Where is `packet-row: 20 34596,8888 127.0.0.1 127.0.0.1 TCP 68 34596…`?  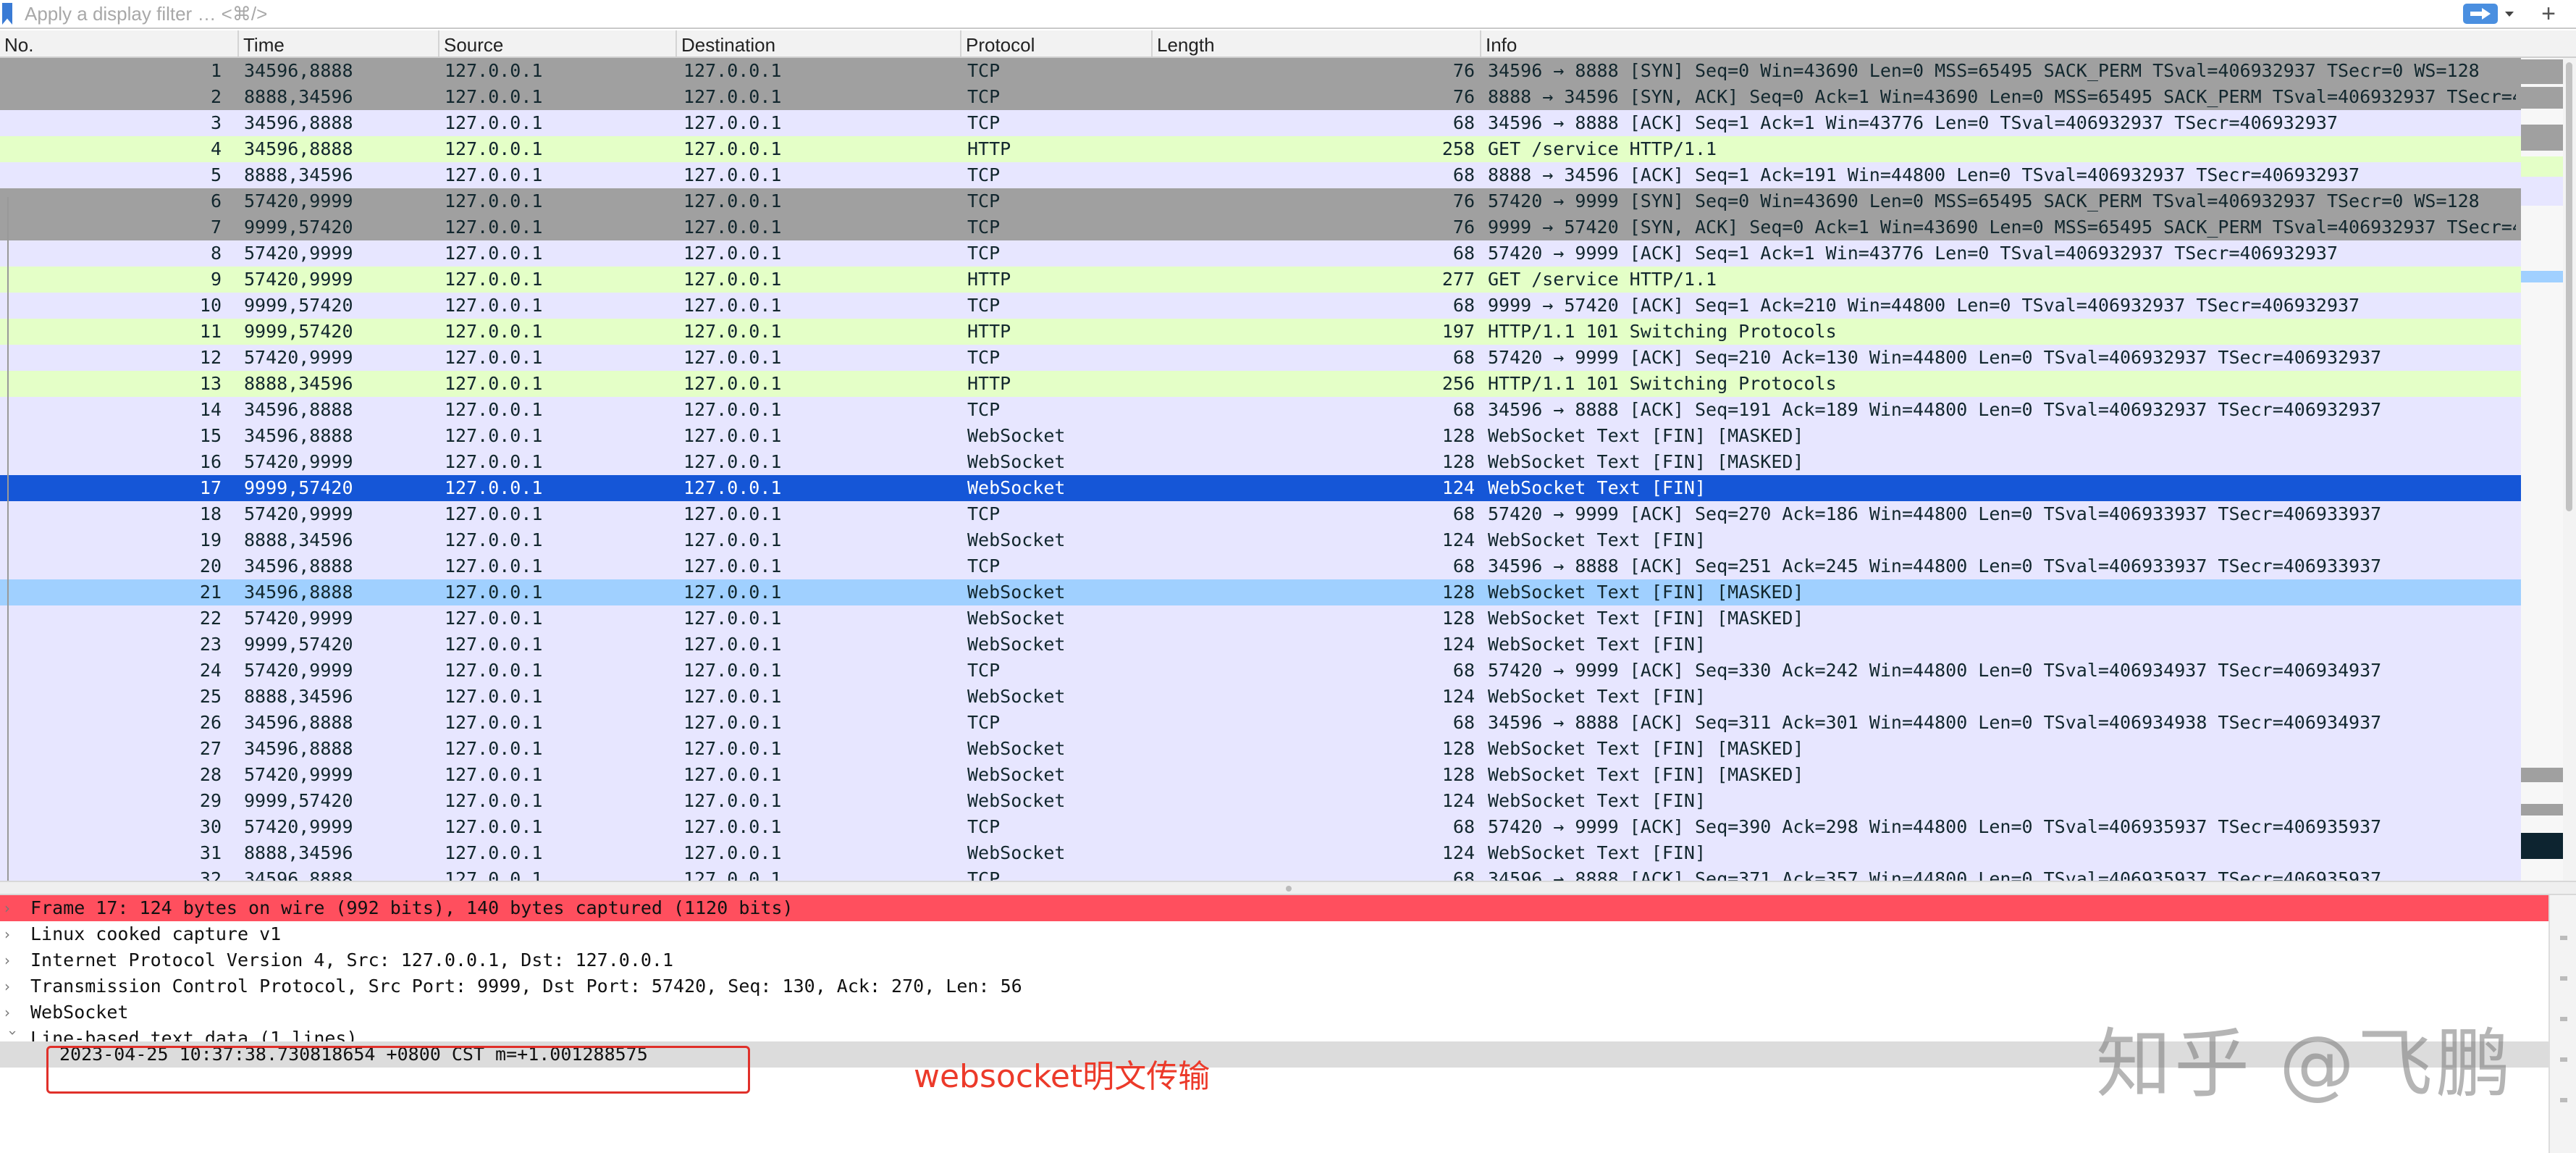 packet-row: 20 34596,8888 127.0.0.1 127.0.0.1 TCP 68 34596… is located at coordinates (1260, 566).